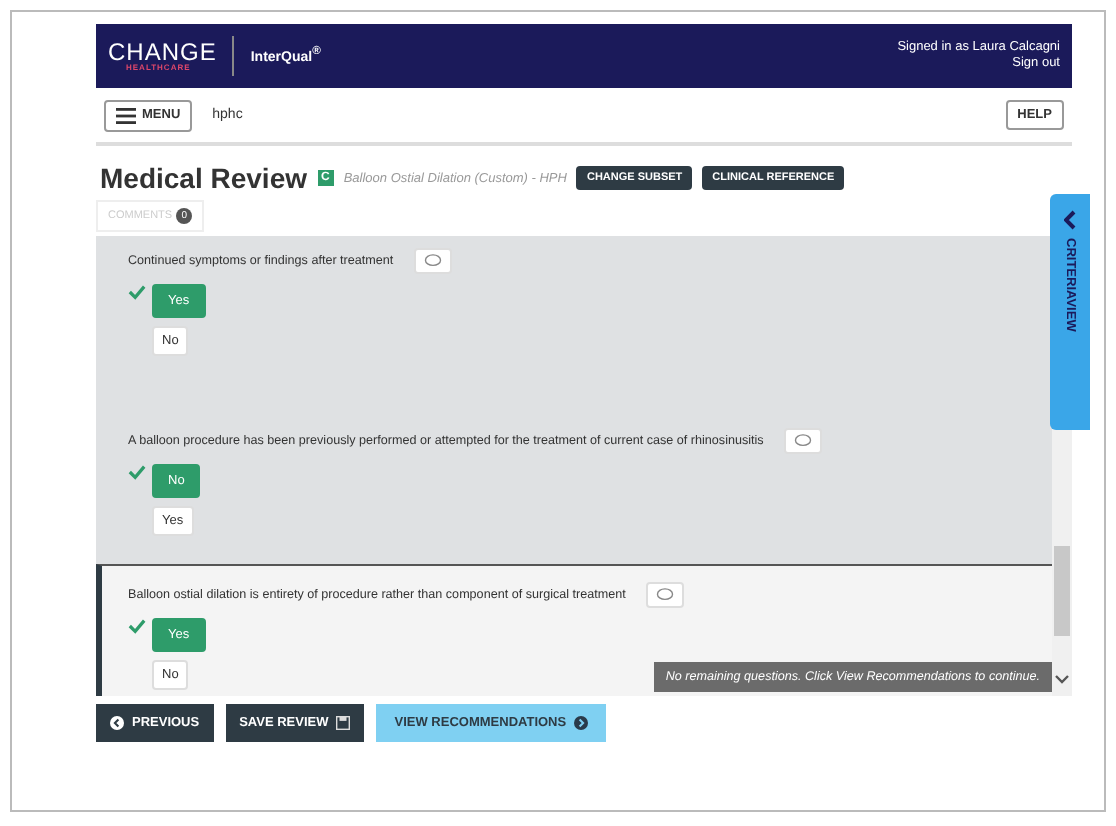 This screenshot has width=1116, height=826. What do you see at coordinates (203, 178) in the screenshot?
I see `page-title: Medical Review` at bounding box center [203, 178].